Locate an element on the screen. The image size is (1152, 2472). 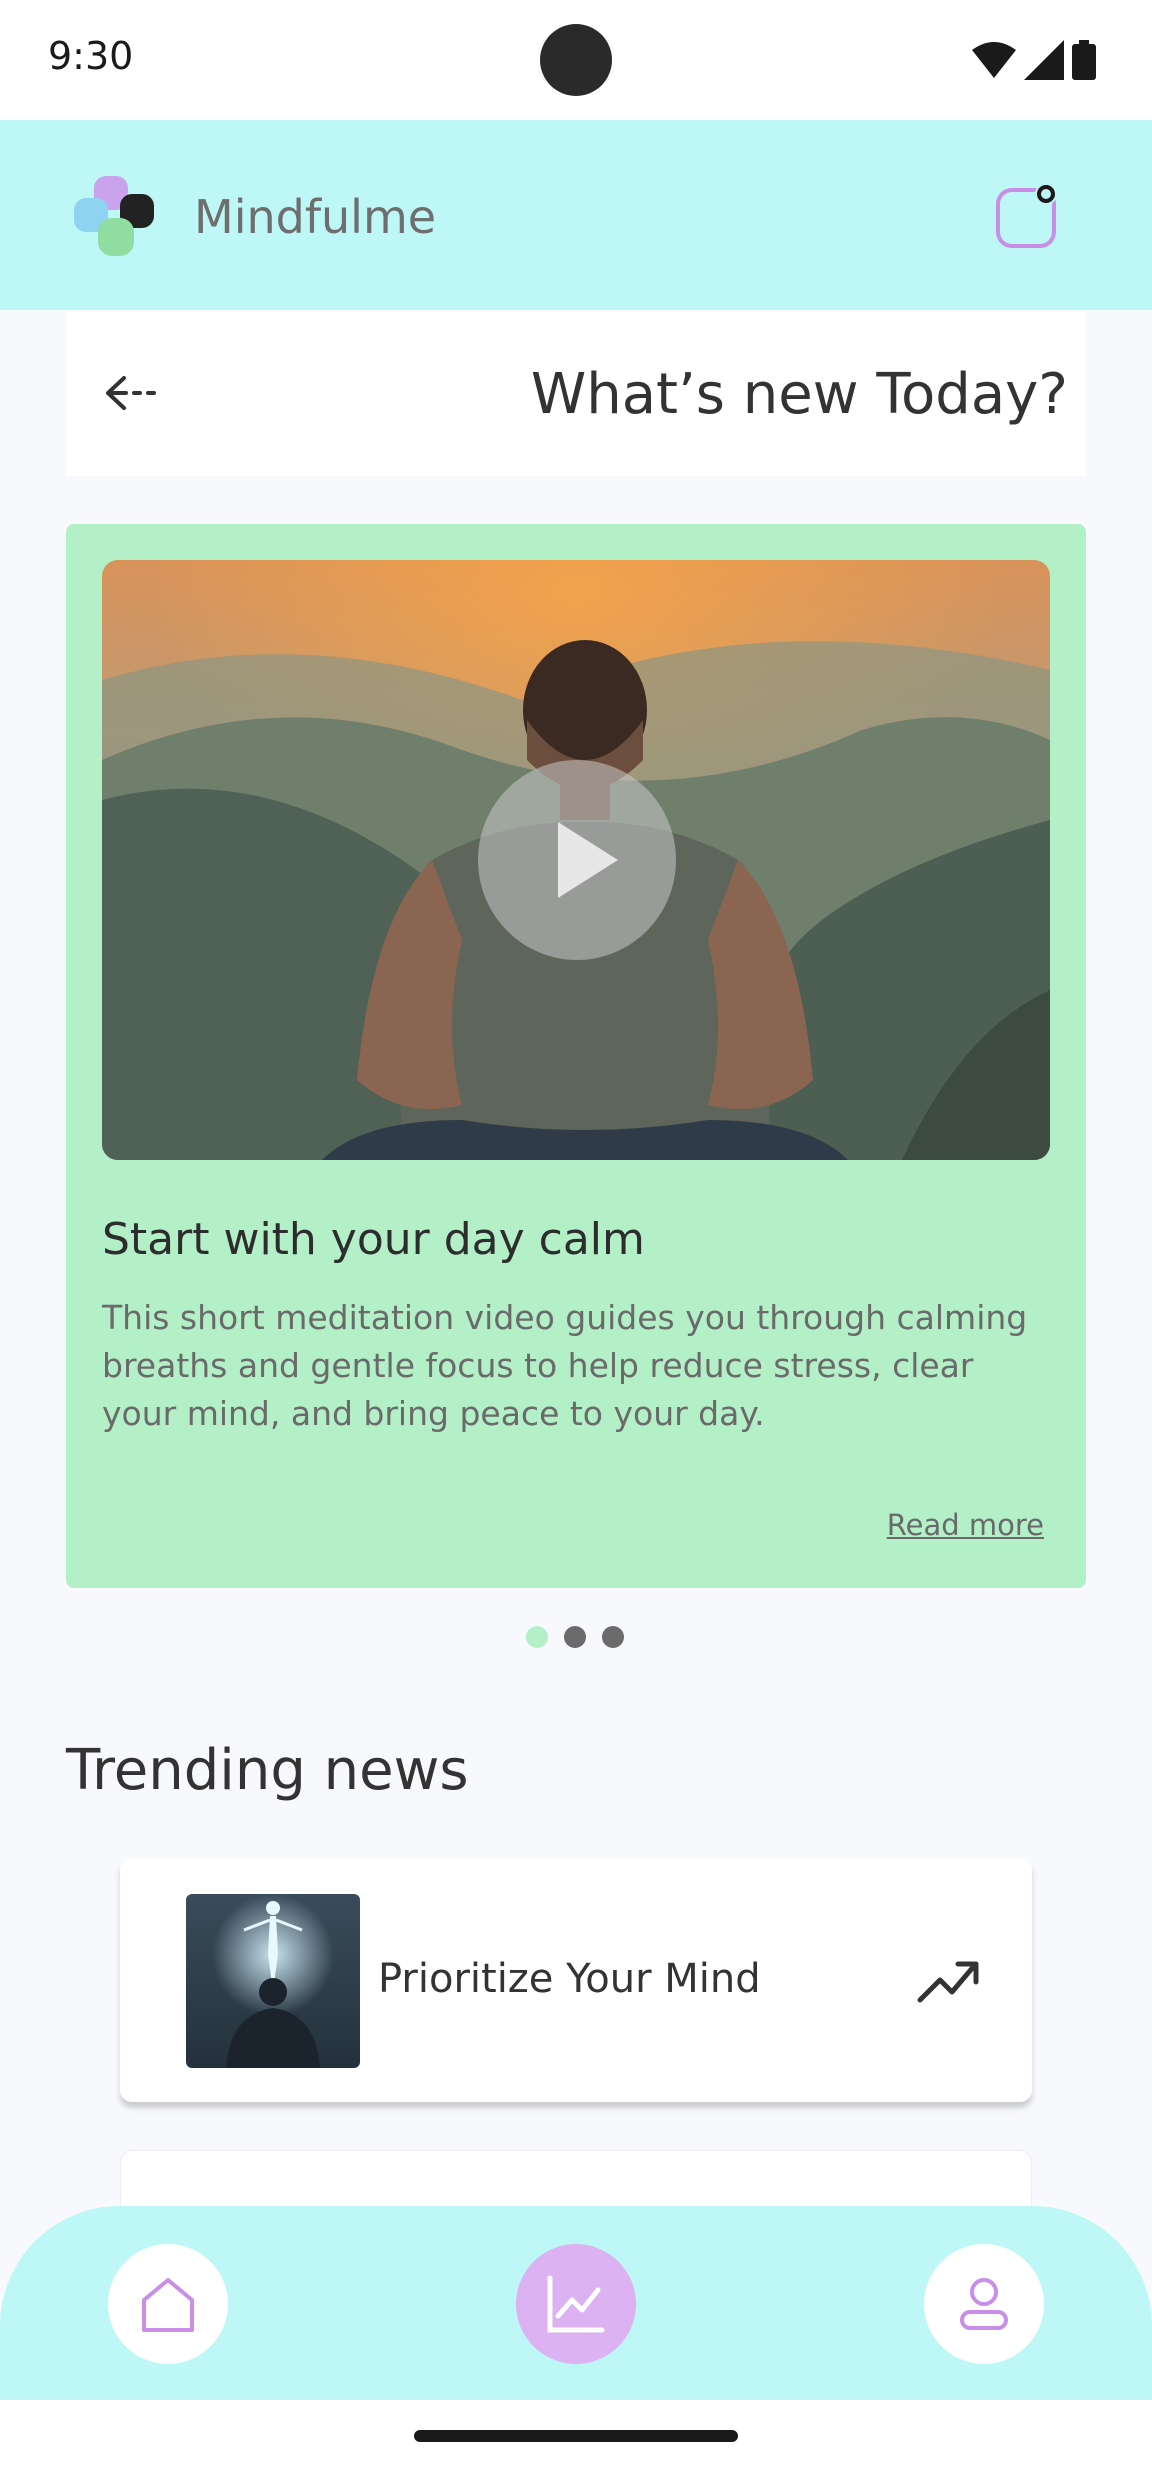
news-card: Prioritize Your Mind is located at coordinates (576, 1980).